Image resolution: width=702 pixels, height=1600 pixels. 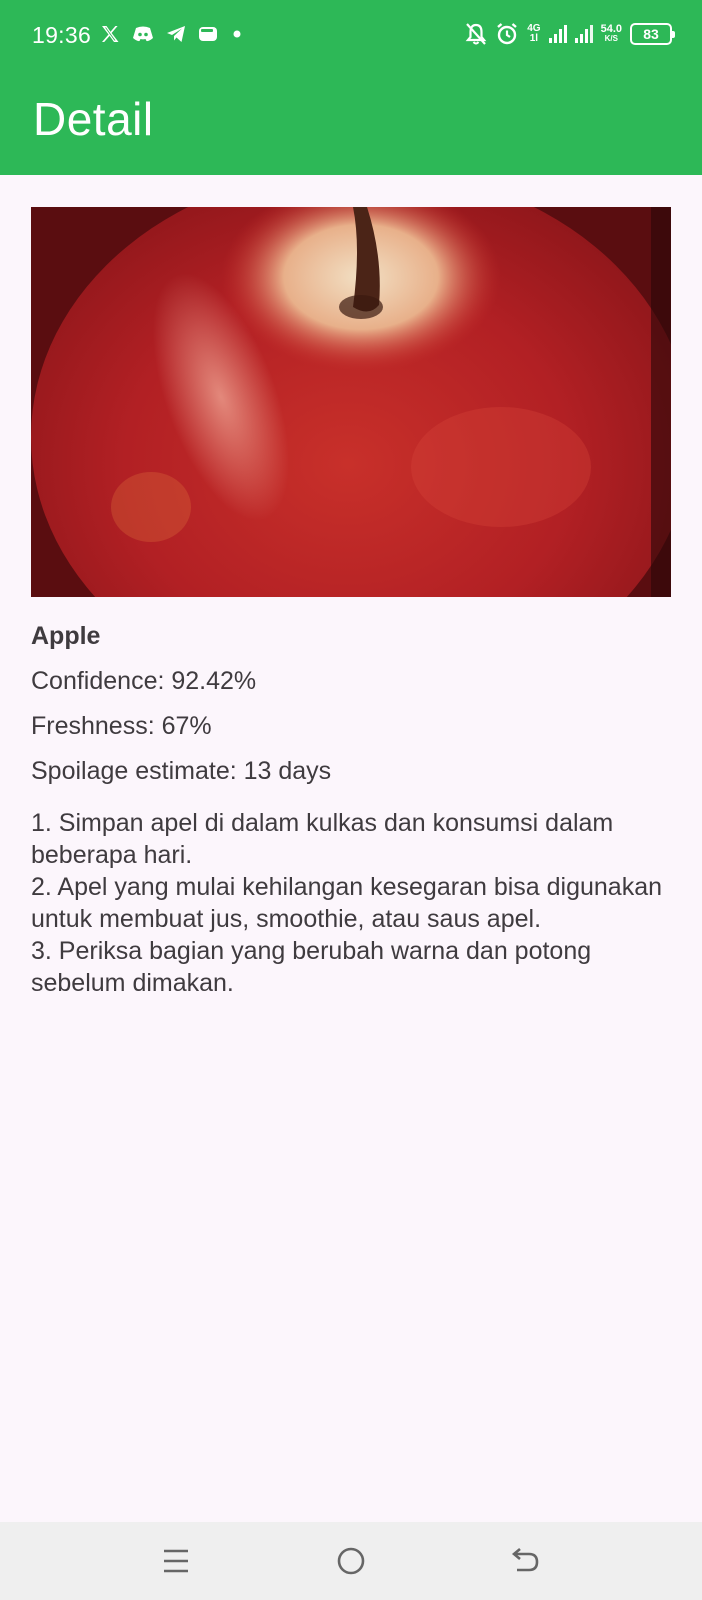 I want to click on battery-icon: 83, so click(x=652, y=34).